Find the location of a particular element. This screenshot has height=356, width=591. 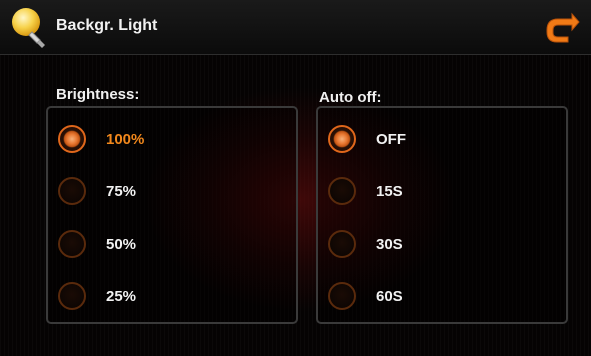

option-label: 75% is located at coordinates (121, 191).